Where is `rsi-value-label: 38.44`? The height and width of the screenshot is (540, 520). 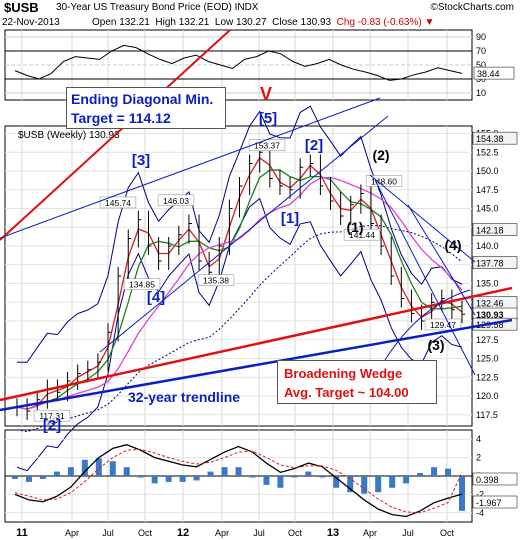
rsi-value-label: 38.44 is located at coordinates (488, 74).